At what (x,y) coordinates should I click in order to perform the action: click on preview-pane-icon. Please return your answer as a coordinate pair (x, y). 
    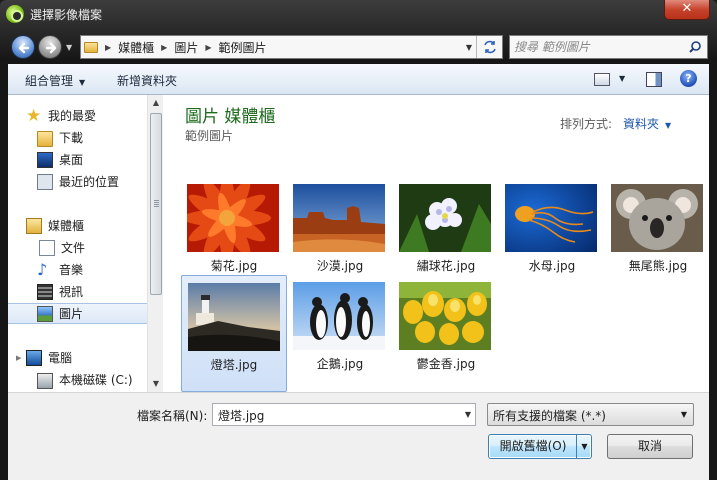
    Looking at the image, I should click on (654, 79).